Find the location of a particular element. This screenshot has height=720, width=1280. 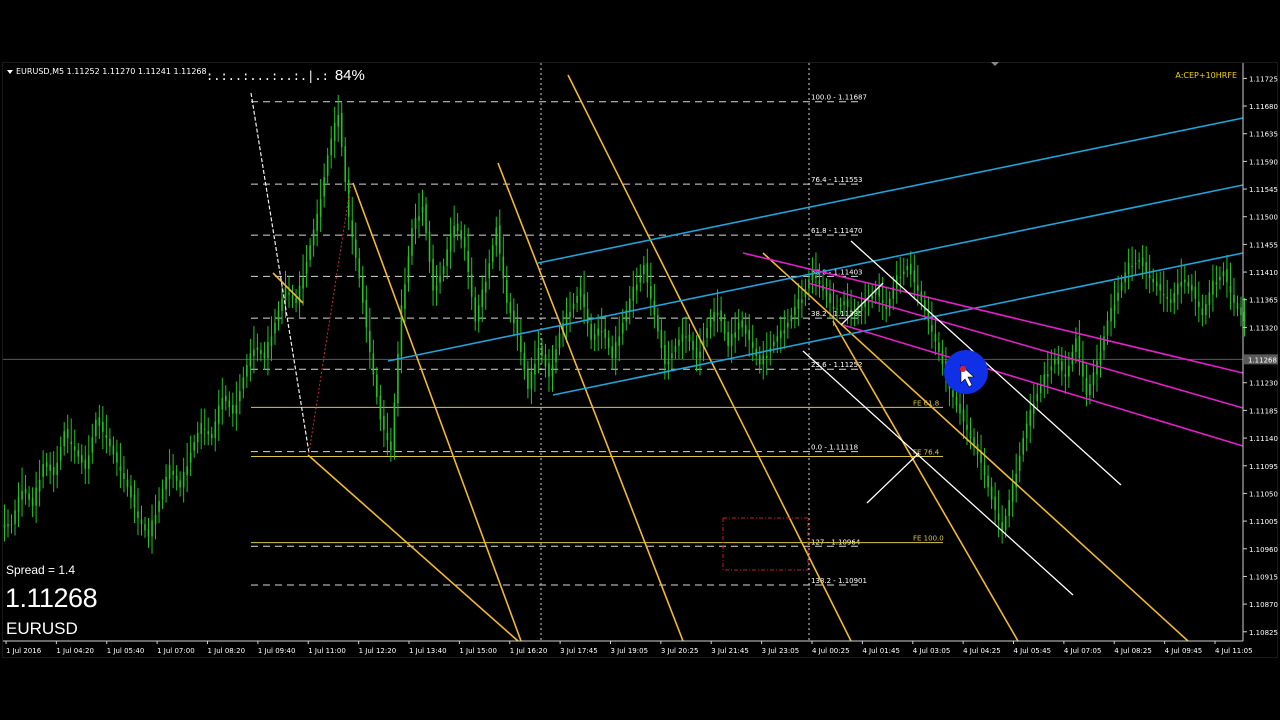

time-tick-label: 1 Jul 16:20 is located at coordinates (529, 651).